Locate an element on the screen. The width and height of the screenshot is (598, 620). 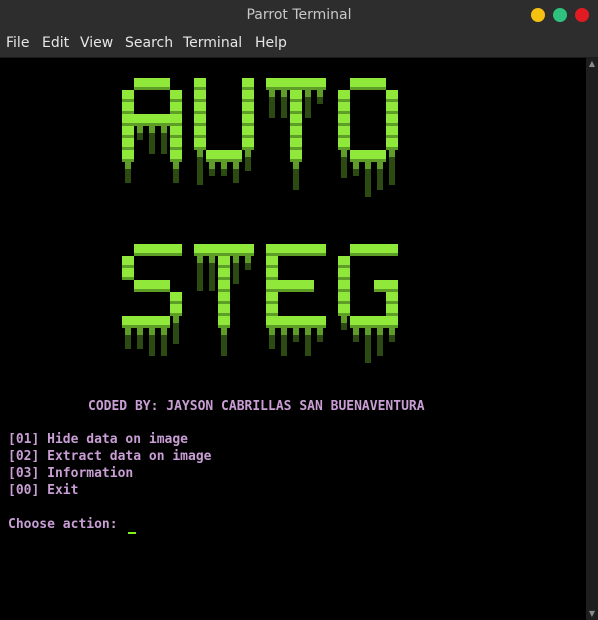
scroll-up-arrow-icon: ▲ is located at coordinates (592, 64).